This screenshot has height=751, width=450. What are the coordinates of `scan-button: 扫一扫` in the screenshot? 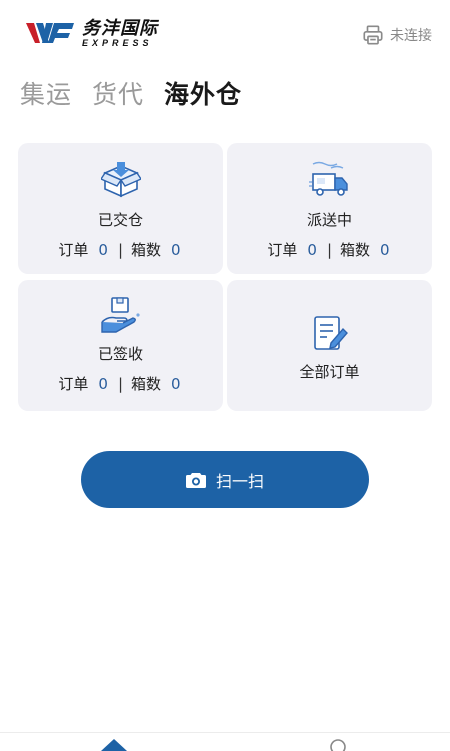 It's located at (225, 479).